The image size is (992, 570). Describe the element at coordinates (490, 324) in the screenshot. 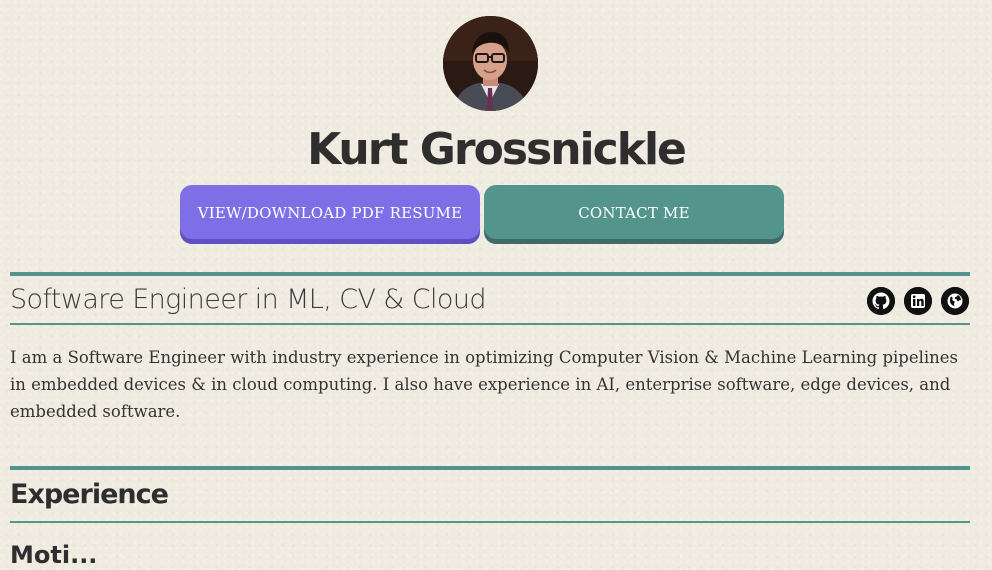

I see `section-divider-bottom` at that location.